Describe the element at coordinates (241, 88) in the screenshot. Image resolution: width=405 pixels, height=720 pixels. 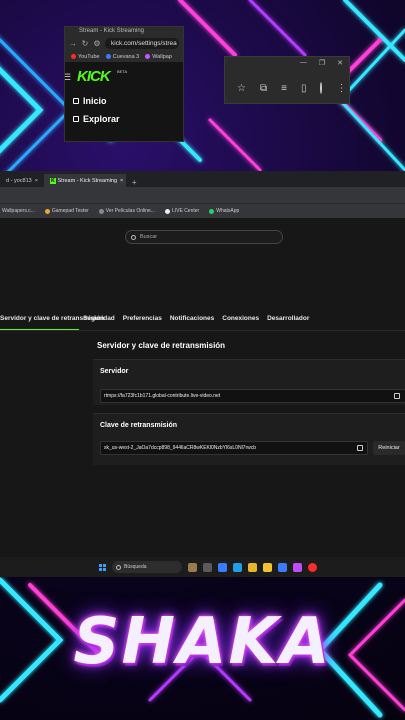
I see `bookmark-star-icon: ☆` at that location.